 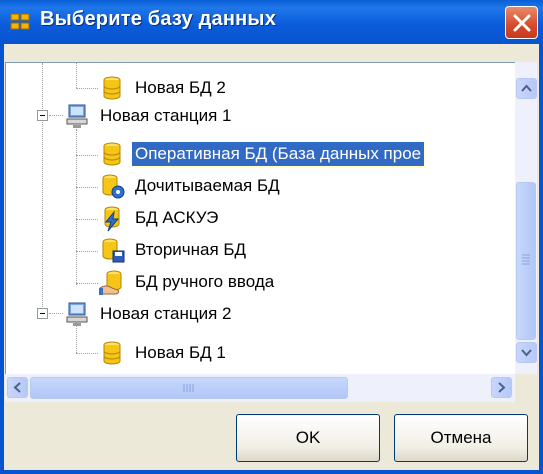 I want to click on tree-item: Новая БД 2, so click(x=163, y=88).